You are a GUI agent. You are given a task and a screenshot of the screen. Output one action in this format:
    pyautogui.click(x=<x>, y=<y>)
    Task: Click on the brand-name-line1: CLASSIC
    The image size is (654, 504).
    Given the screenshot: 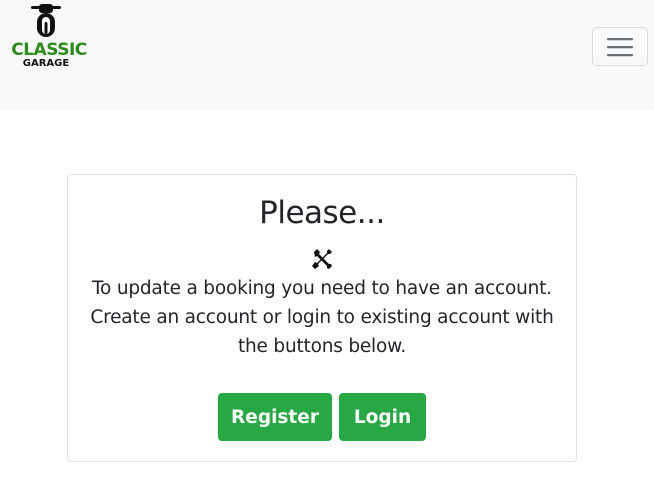 What is the action you would take?
    pyautogui.click(x=49, y=50)
    